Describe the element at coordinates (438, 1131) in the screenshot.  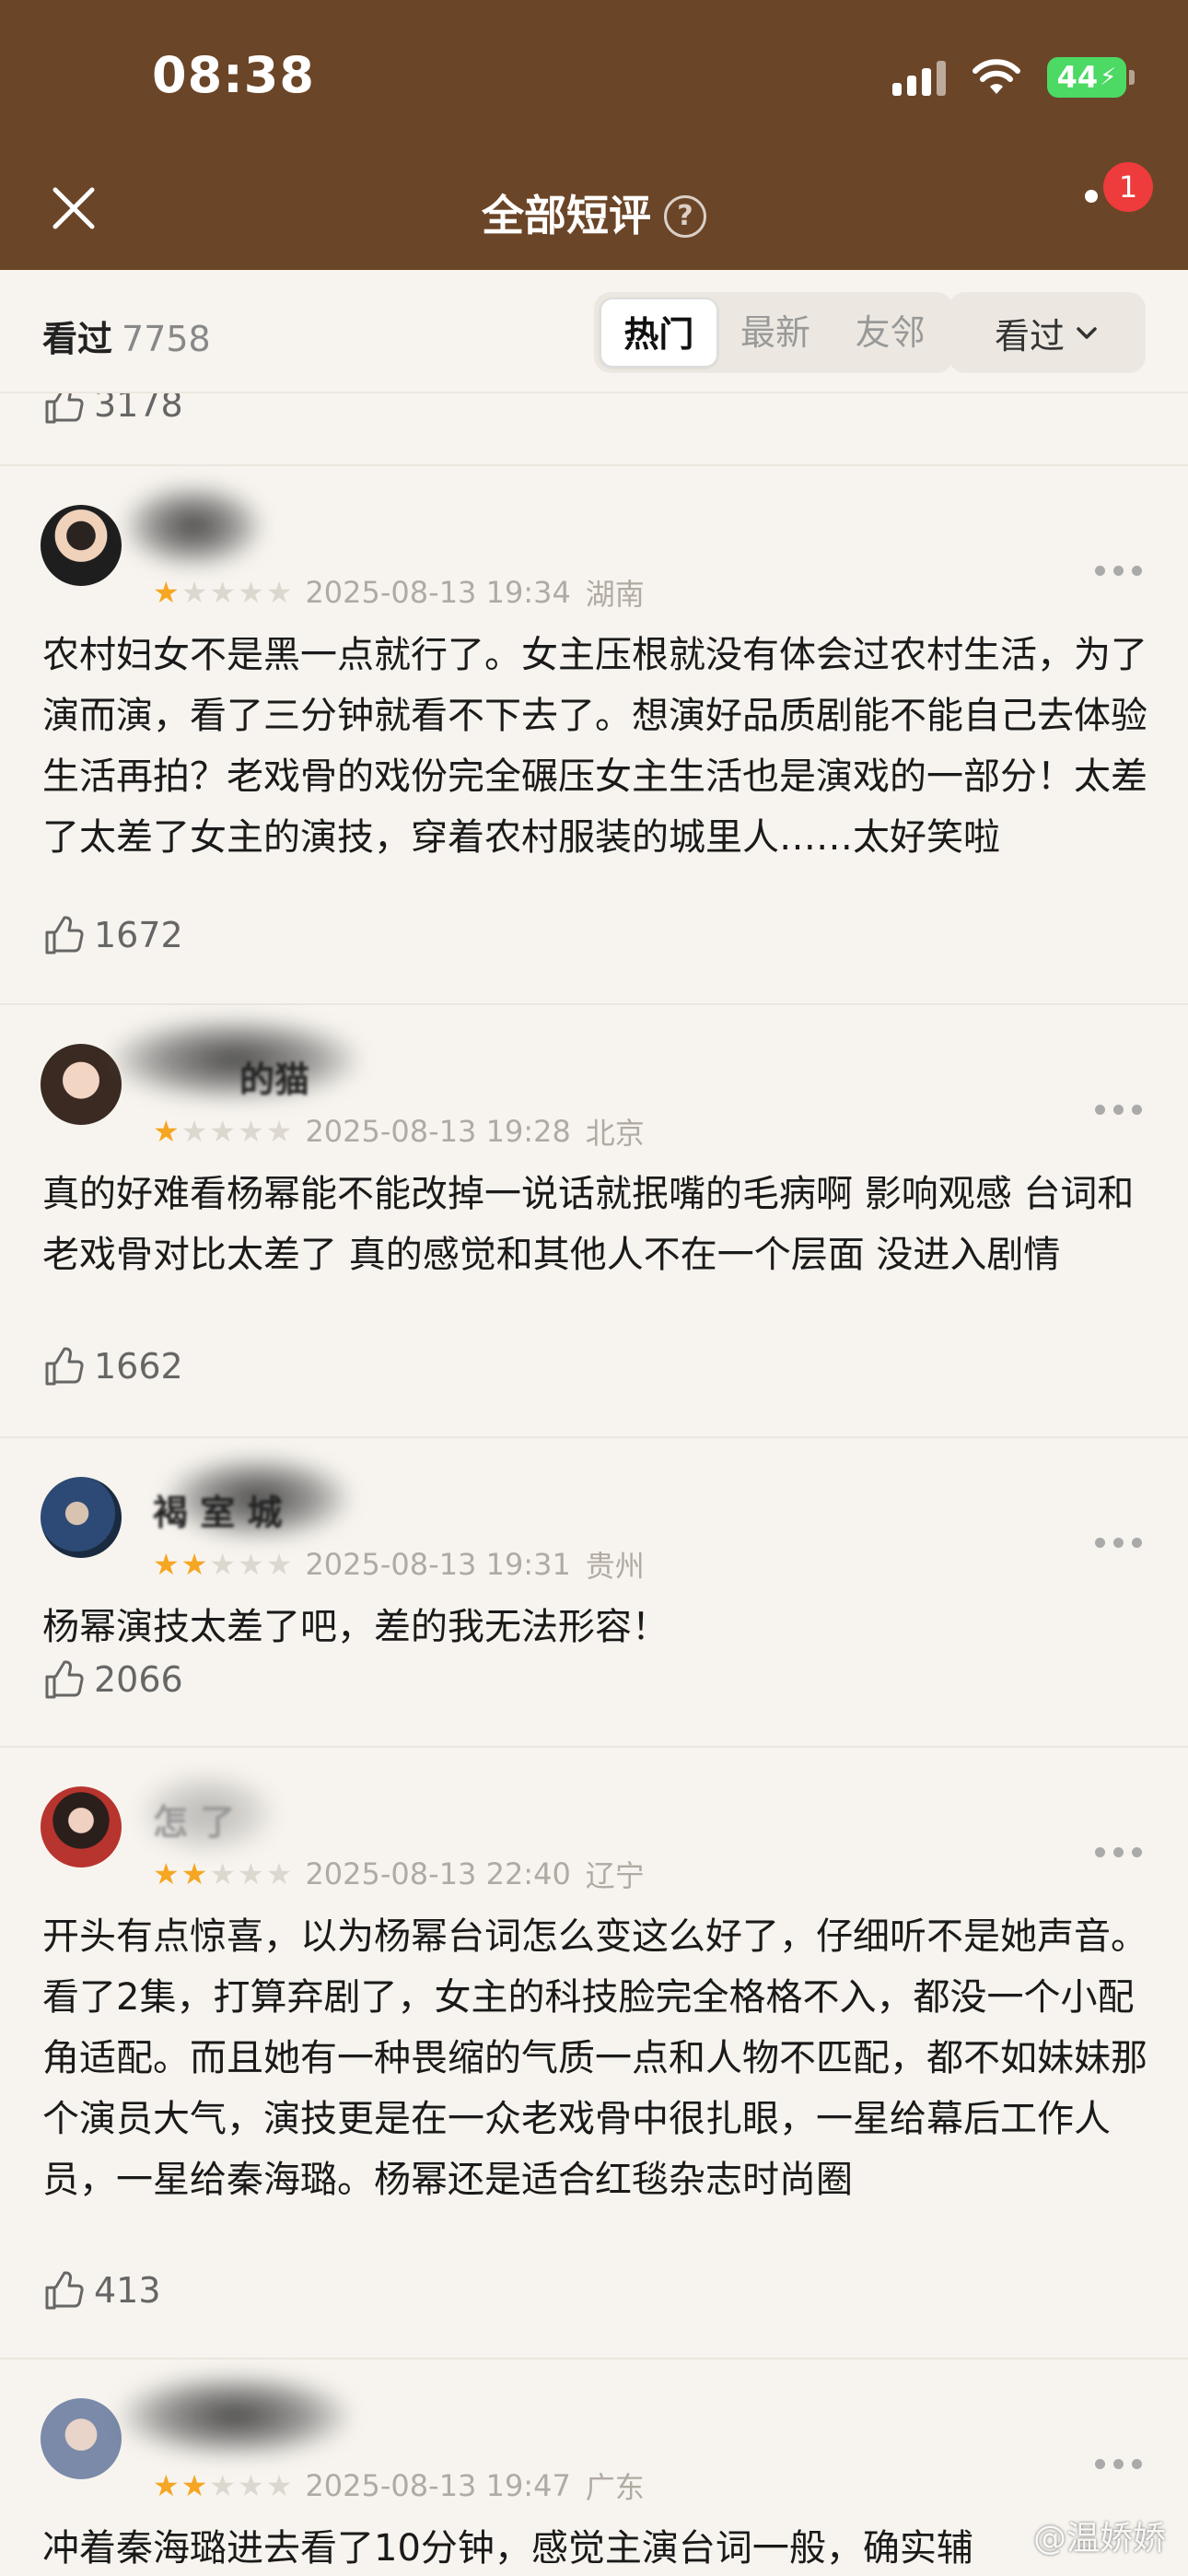
I see `comment-date: 2025-08-13 19:28` at that location.